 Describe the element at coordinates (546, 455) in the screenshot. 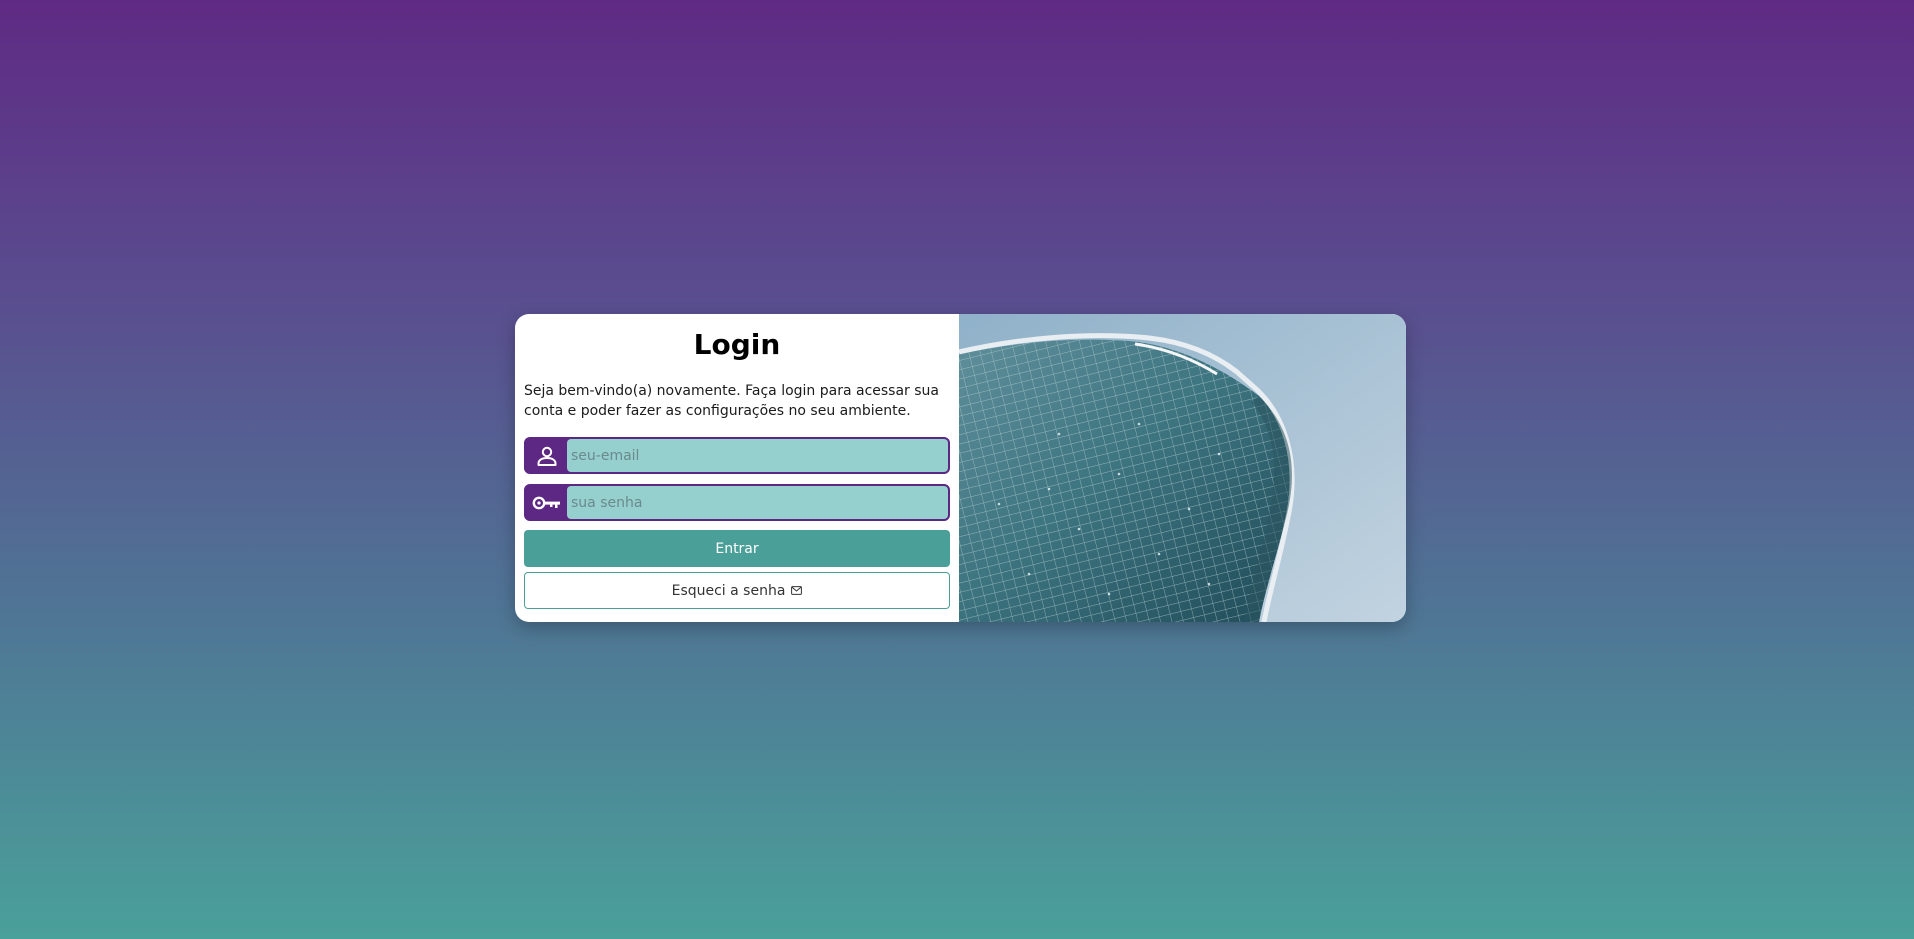

I see `user-icon` at that location.